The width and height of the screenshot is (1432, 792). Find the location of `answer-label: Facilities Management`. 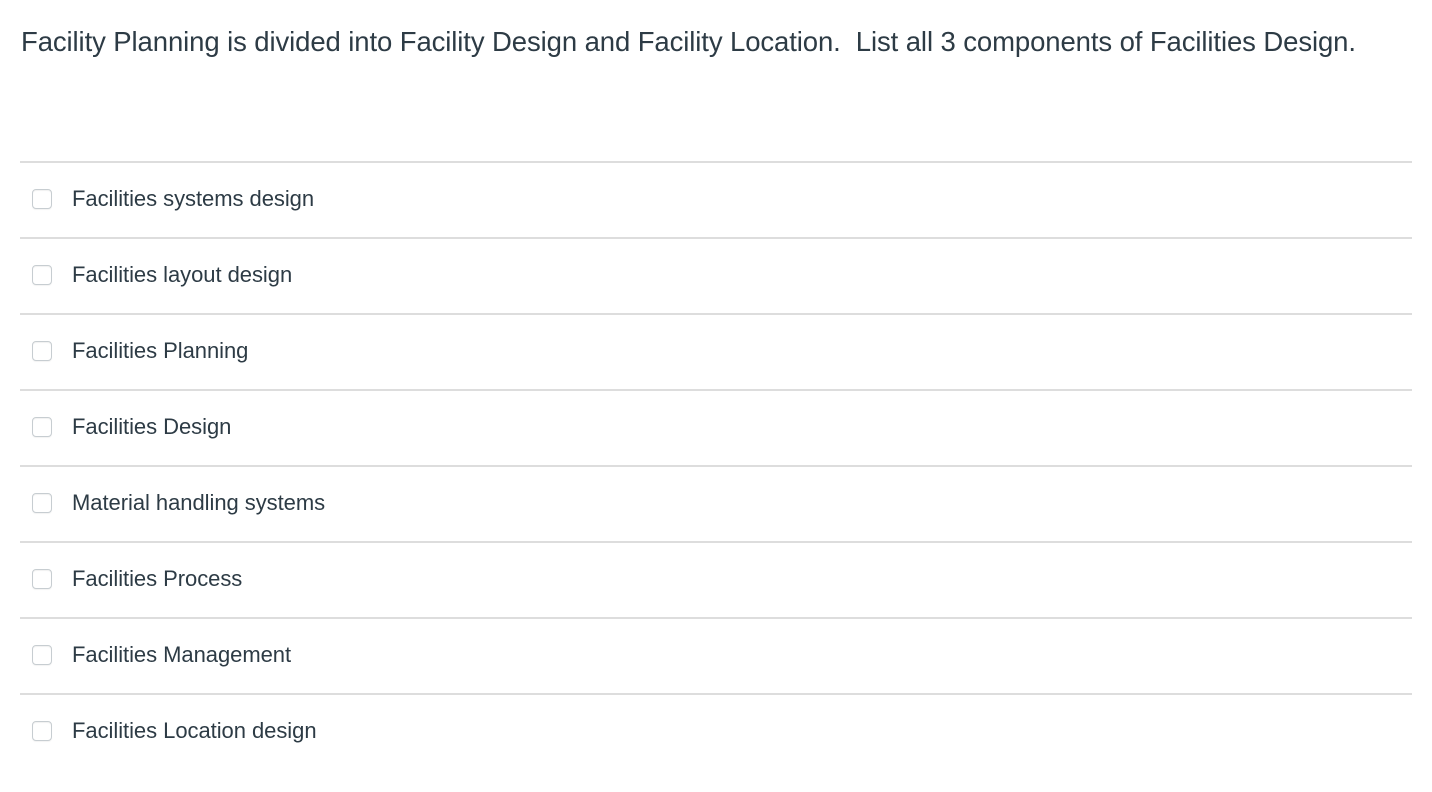

answer-label: Facilities Management is located at coordinates (182, 654).